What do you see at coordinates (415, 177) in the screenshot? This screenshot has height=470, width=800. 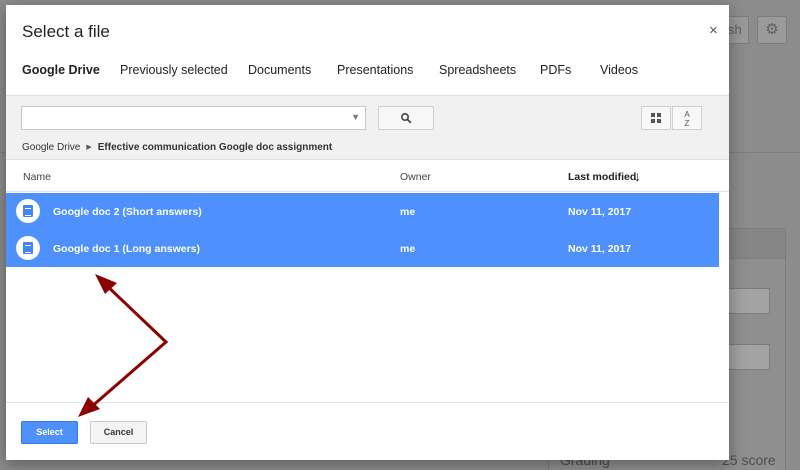 I see `column-owner: Owner` at bounding box center [415, 177].